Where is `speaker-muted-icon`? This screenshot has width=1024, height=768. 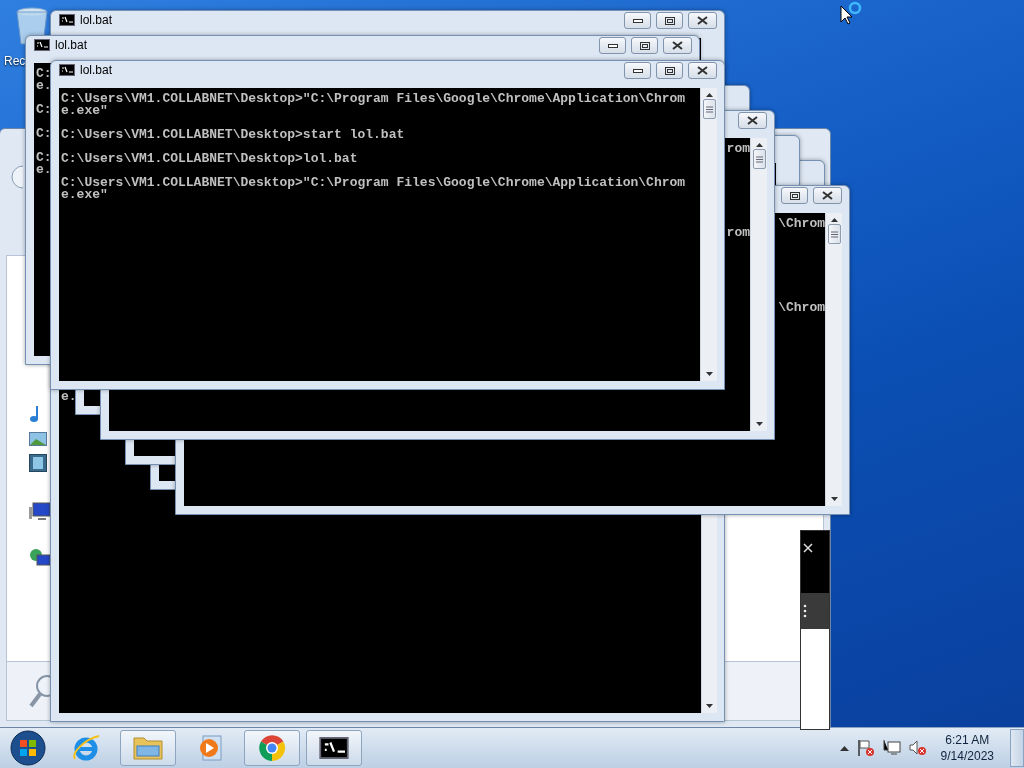 speaker-muted-icon is located at coordinates (917, 748).